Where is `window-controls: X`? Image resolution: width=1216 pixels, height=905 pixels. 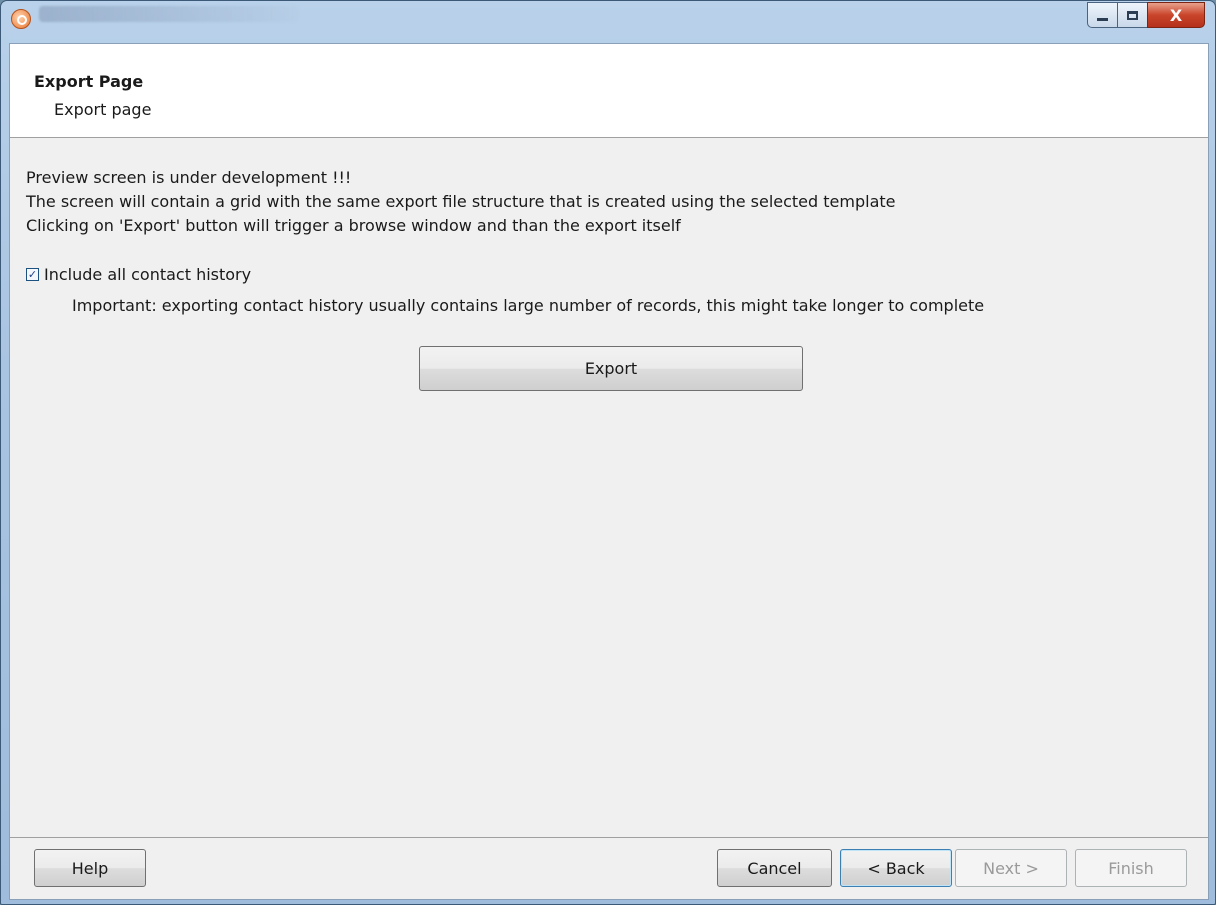
window-controls: X is located at coordinates (1146, 15).